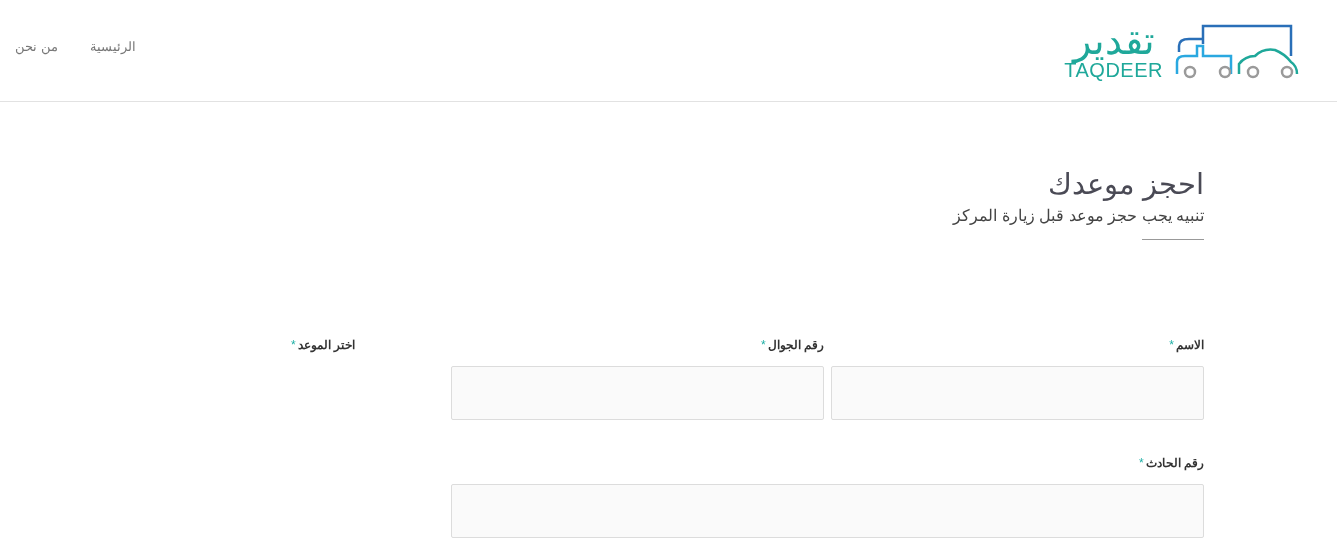  What do you see at coordinates (795, 346) in the screenshot?
I see `field-label: رقم الجوال` at bounding box center [795, 346].